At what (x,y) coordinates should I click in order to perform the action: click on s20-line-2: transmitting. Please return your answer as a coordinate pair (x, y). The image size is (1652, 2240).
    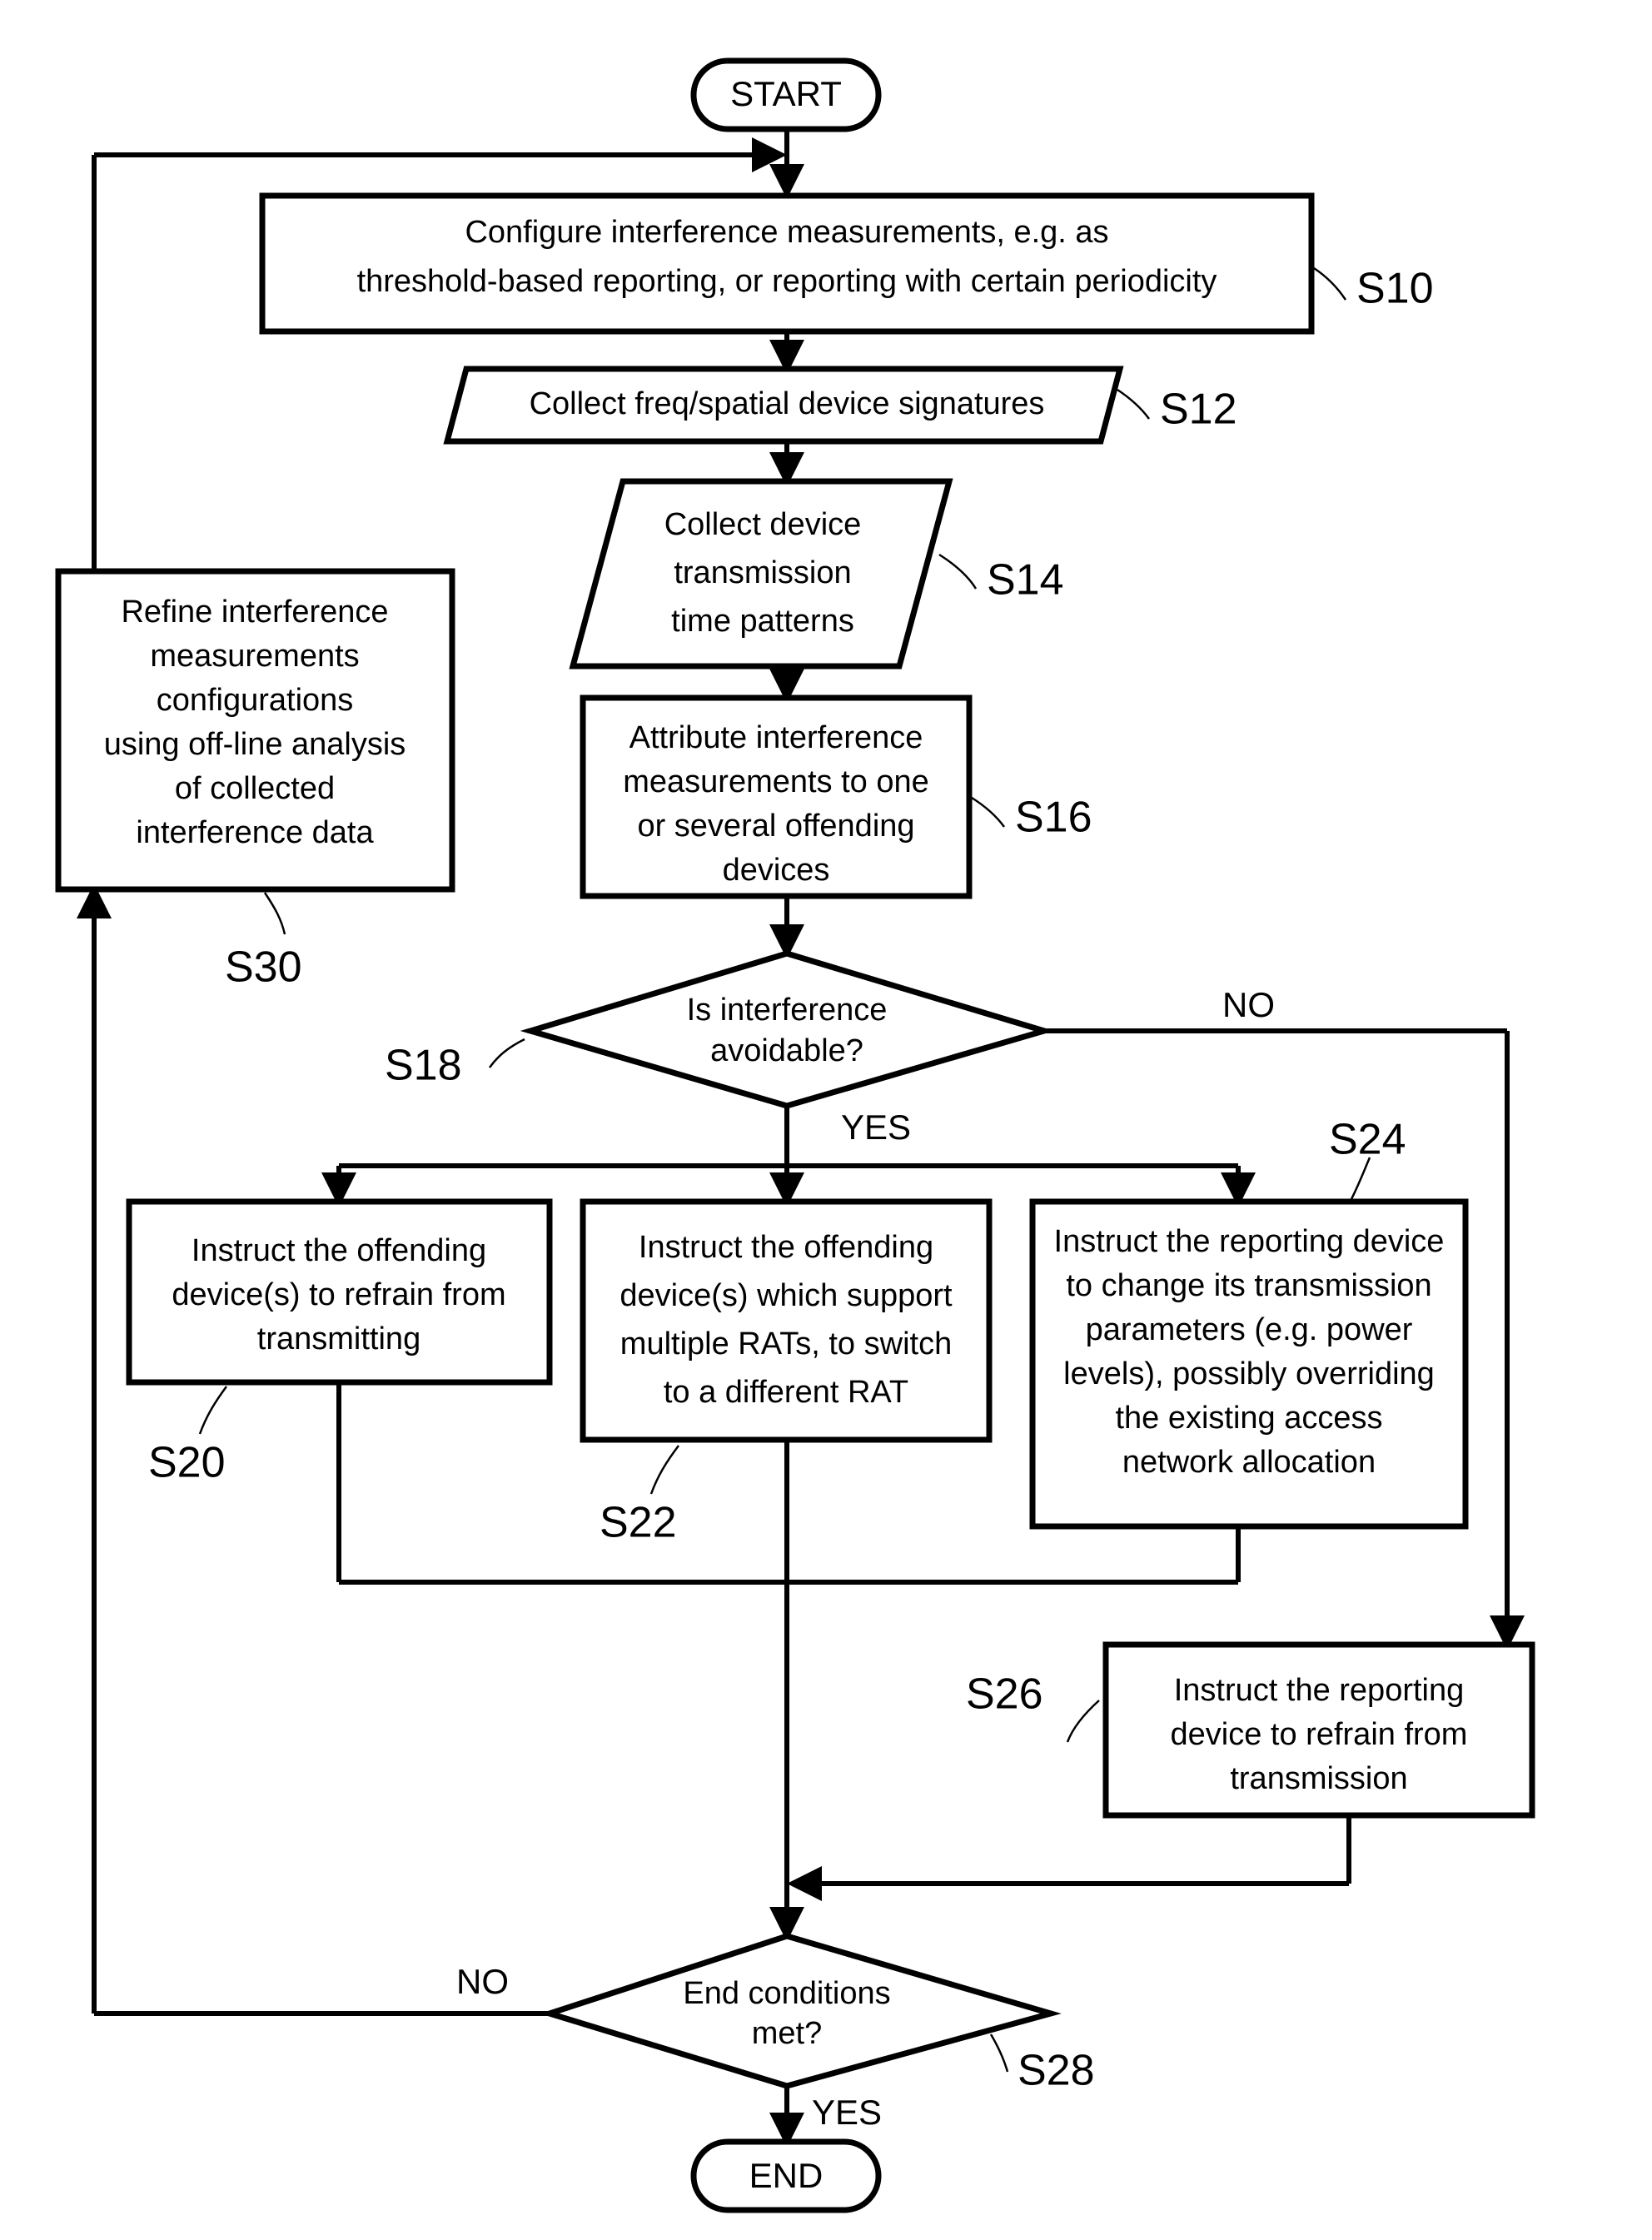
    Looking at the image, I should click on (339, 1339).